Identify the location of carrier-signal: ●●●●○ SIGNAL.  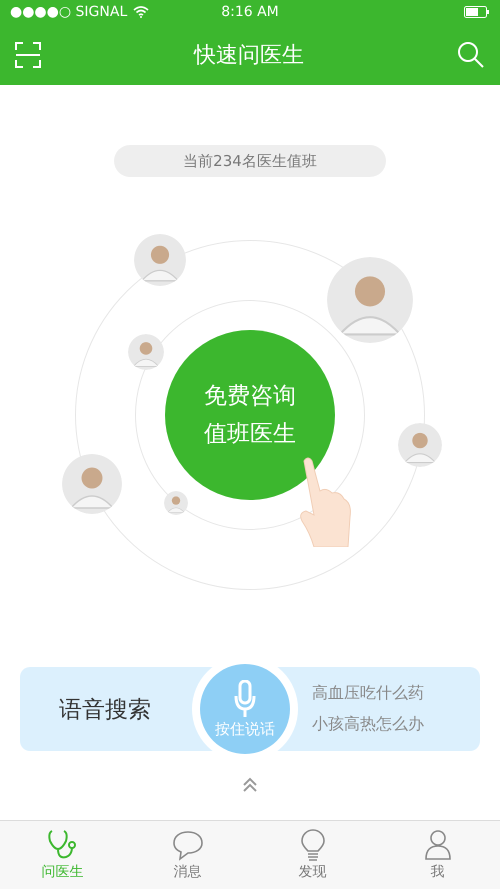
(69, 12).